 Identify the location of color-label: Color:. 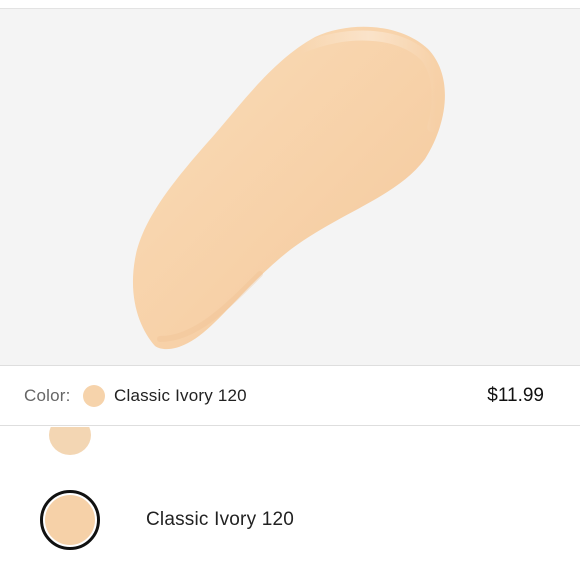
(47, 395).